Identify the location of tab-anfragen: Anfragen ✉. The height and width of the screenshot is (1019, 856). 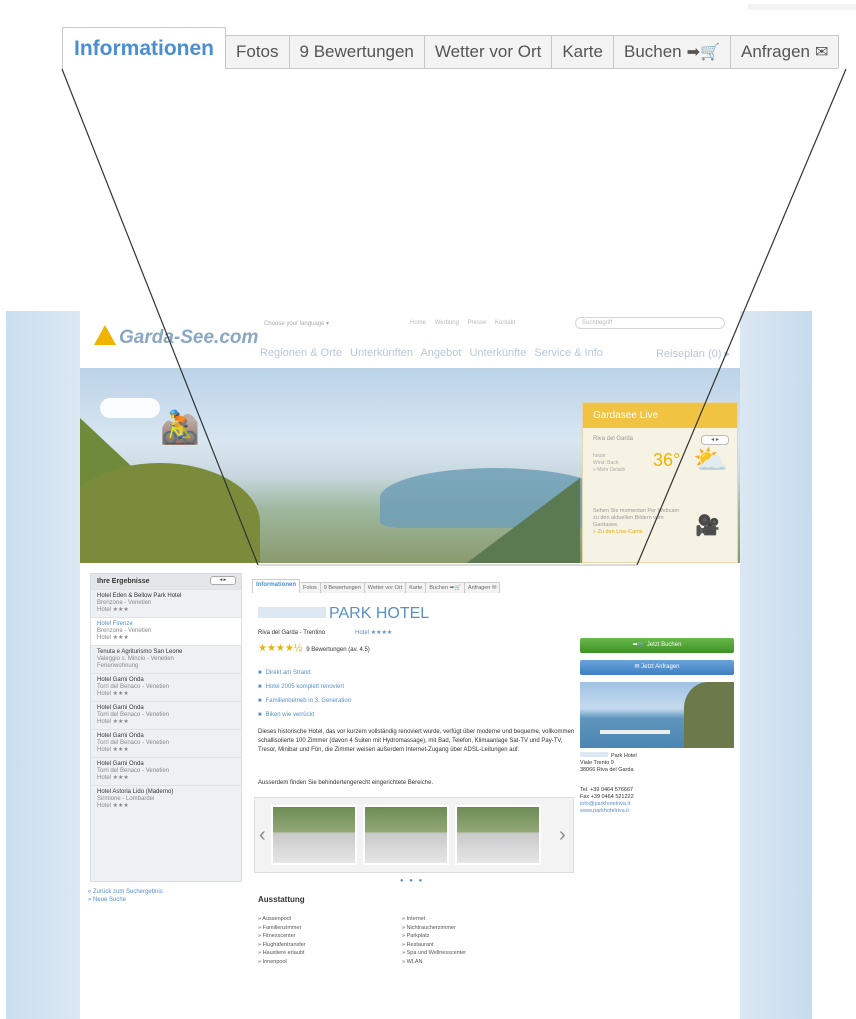
(482, 587).